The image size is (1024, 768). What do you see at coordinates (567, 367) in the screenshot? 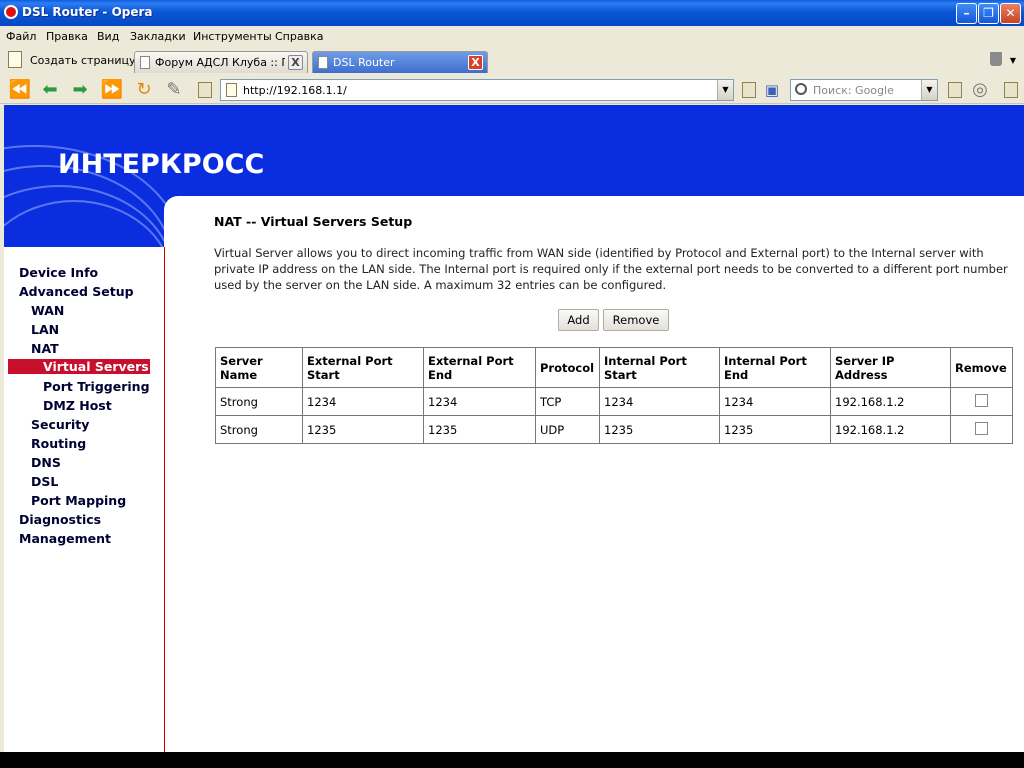
I see `column-header: Protocol` at bounding box center [567, 367].